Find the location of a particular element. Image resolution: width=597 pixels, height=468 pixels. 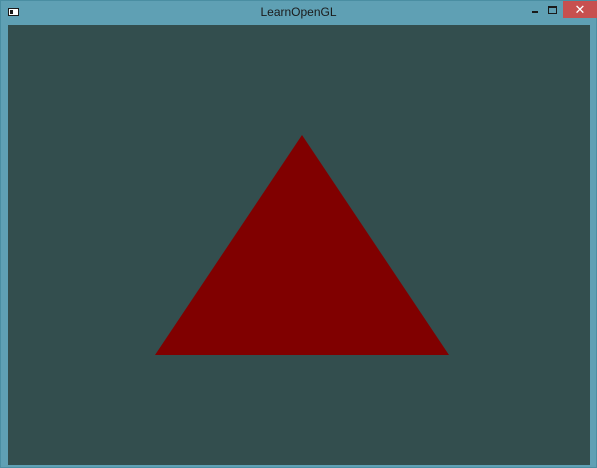

window-title: LearnOpenGL is located at coordinates (298, 12).